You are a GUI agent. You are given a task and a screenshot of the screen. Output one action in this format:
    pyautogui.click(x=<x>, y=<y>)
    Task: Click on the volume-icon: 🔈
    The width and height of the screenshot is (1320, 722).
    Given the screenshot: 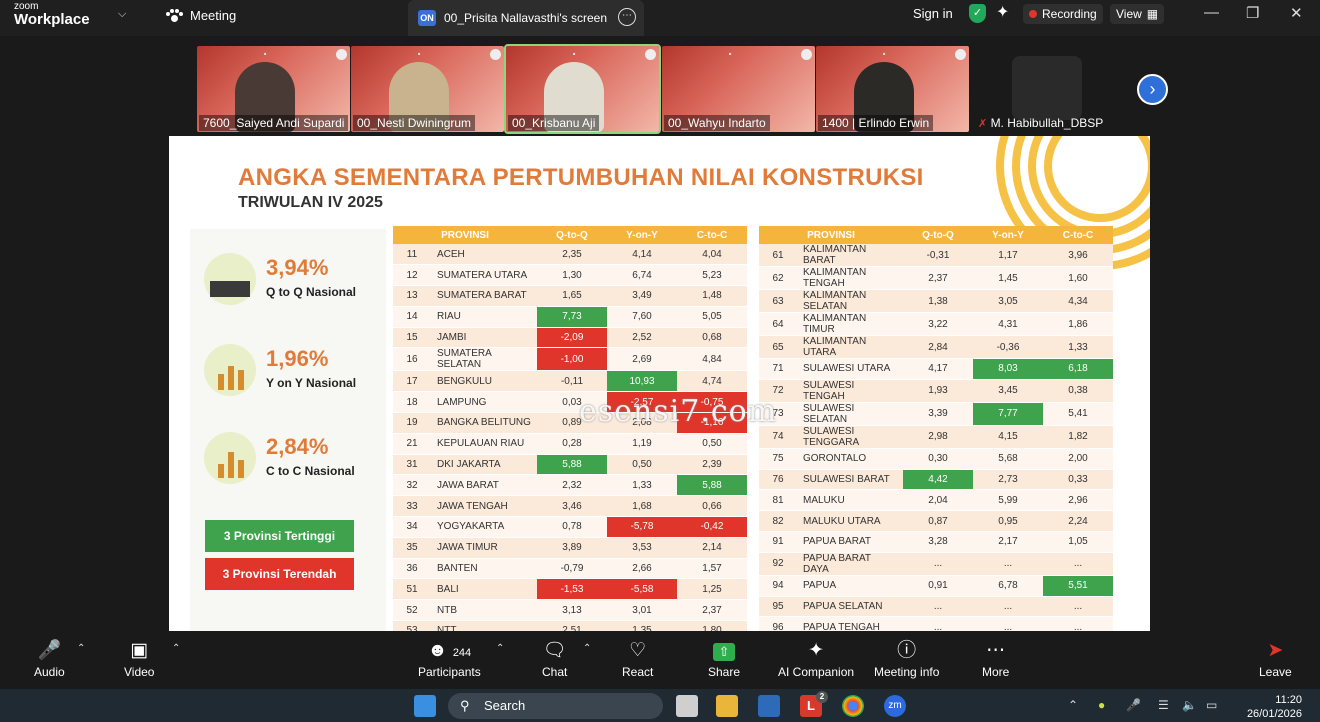 What is the action you would take?
    pyautogui.click(x=1189, y=705)
    